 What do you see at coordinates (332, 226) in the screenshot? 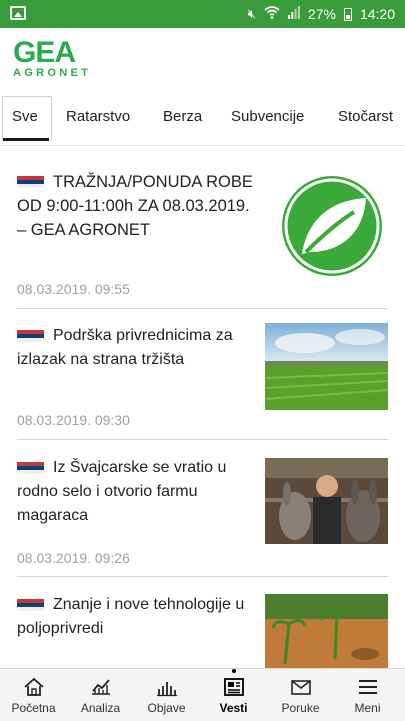
I see `news-thumbnail-gea-leaf` at bounding box center [332, 226].